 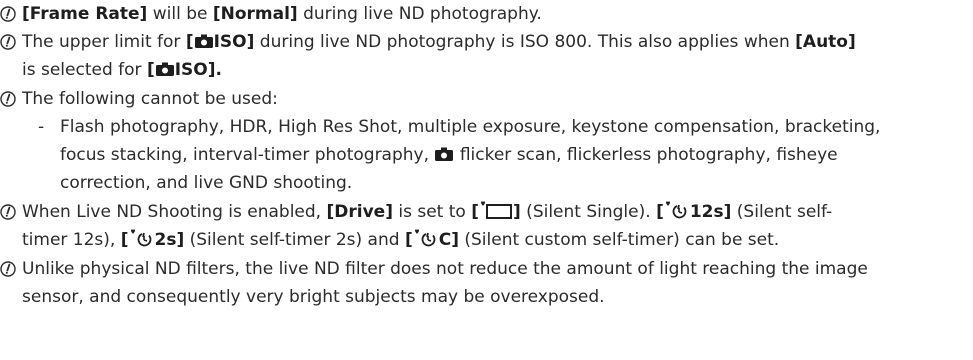 I want to click on note-cannot-be-used: The following cannot be used:, so click(x=483, y=99).